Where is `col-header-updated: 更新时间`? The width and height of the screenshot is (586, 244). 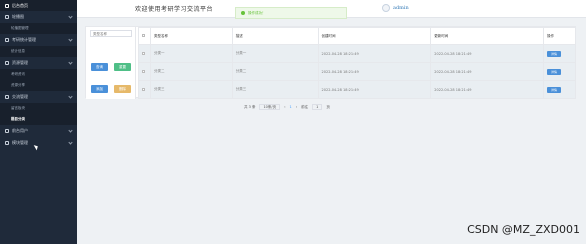
col-header-updated: 更新时间 is located at coordinates (487, 36).